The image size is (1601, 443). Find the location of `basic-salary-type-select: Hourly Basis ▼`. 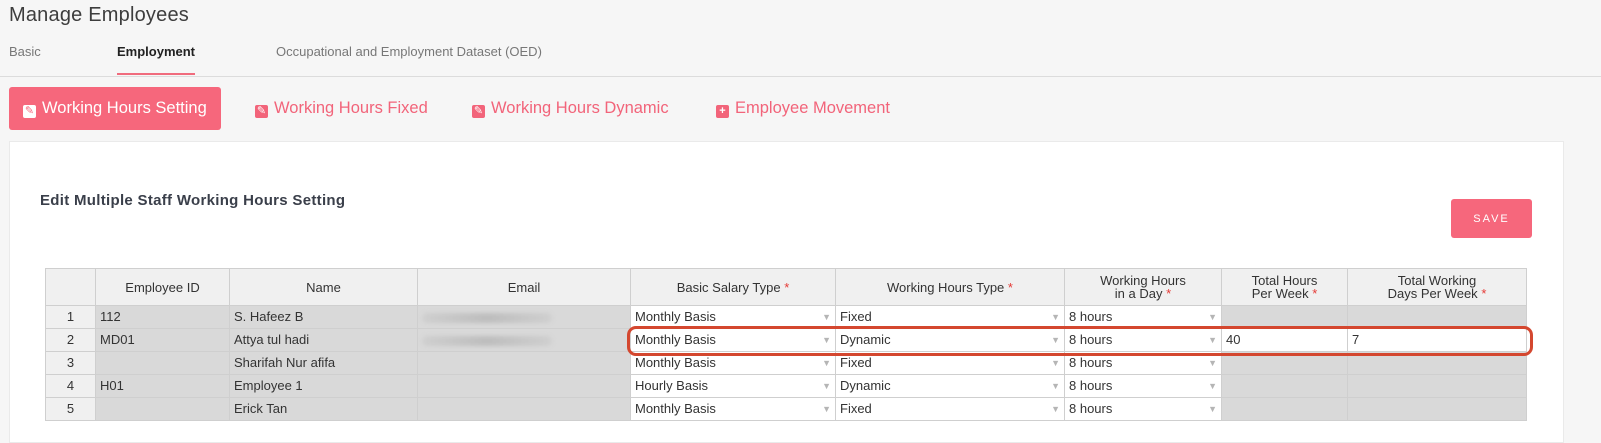

basic-salary-type-select: Hourly Basis ▼ is located at coordinates (733, 386).